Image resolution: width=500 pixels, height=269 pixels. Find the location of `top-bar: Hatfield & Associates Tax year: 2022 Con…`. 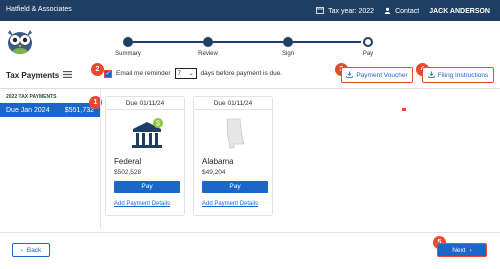

top-bar: Hatfield & Associates Tax year: 2022 Con… is located at coordinates (250, 10).